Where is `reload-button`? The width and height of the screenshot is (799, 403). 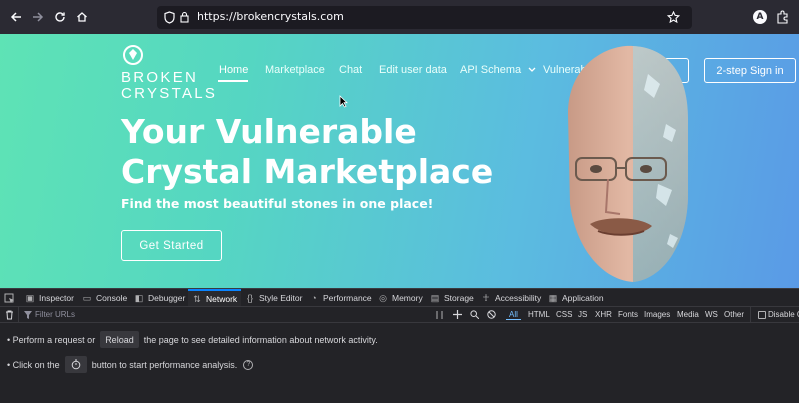 reload-button is located at coordinates (60, 17).